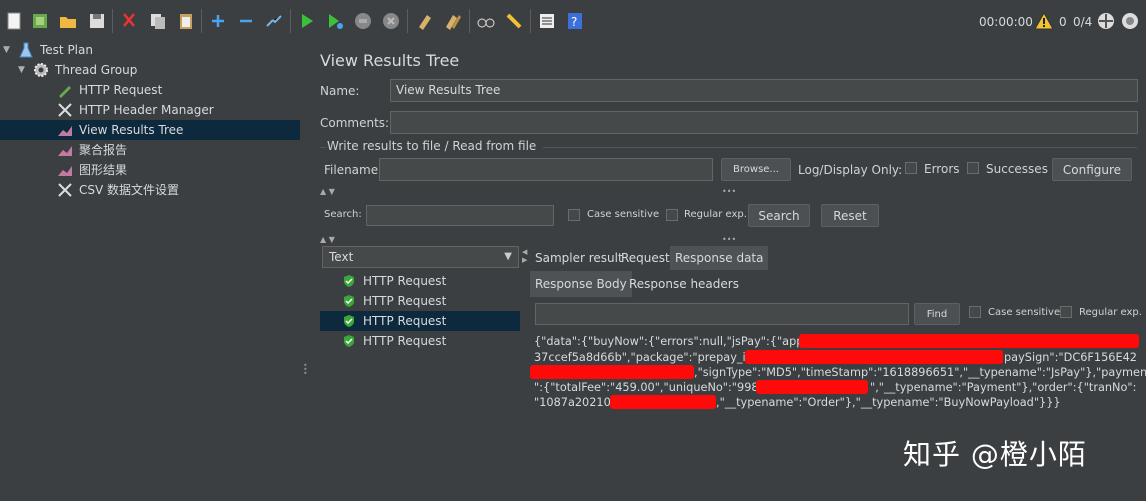 Image resolution: width=1146 pixels, height=501 pixels. I want to click on toggle-icon, so click(274, 21).